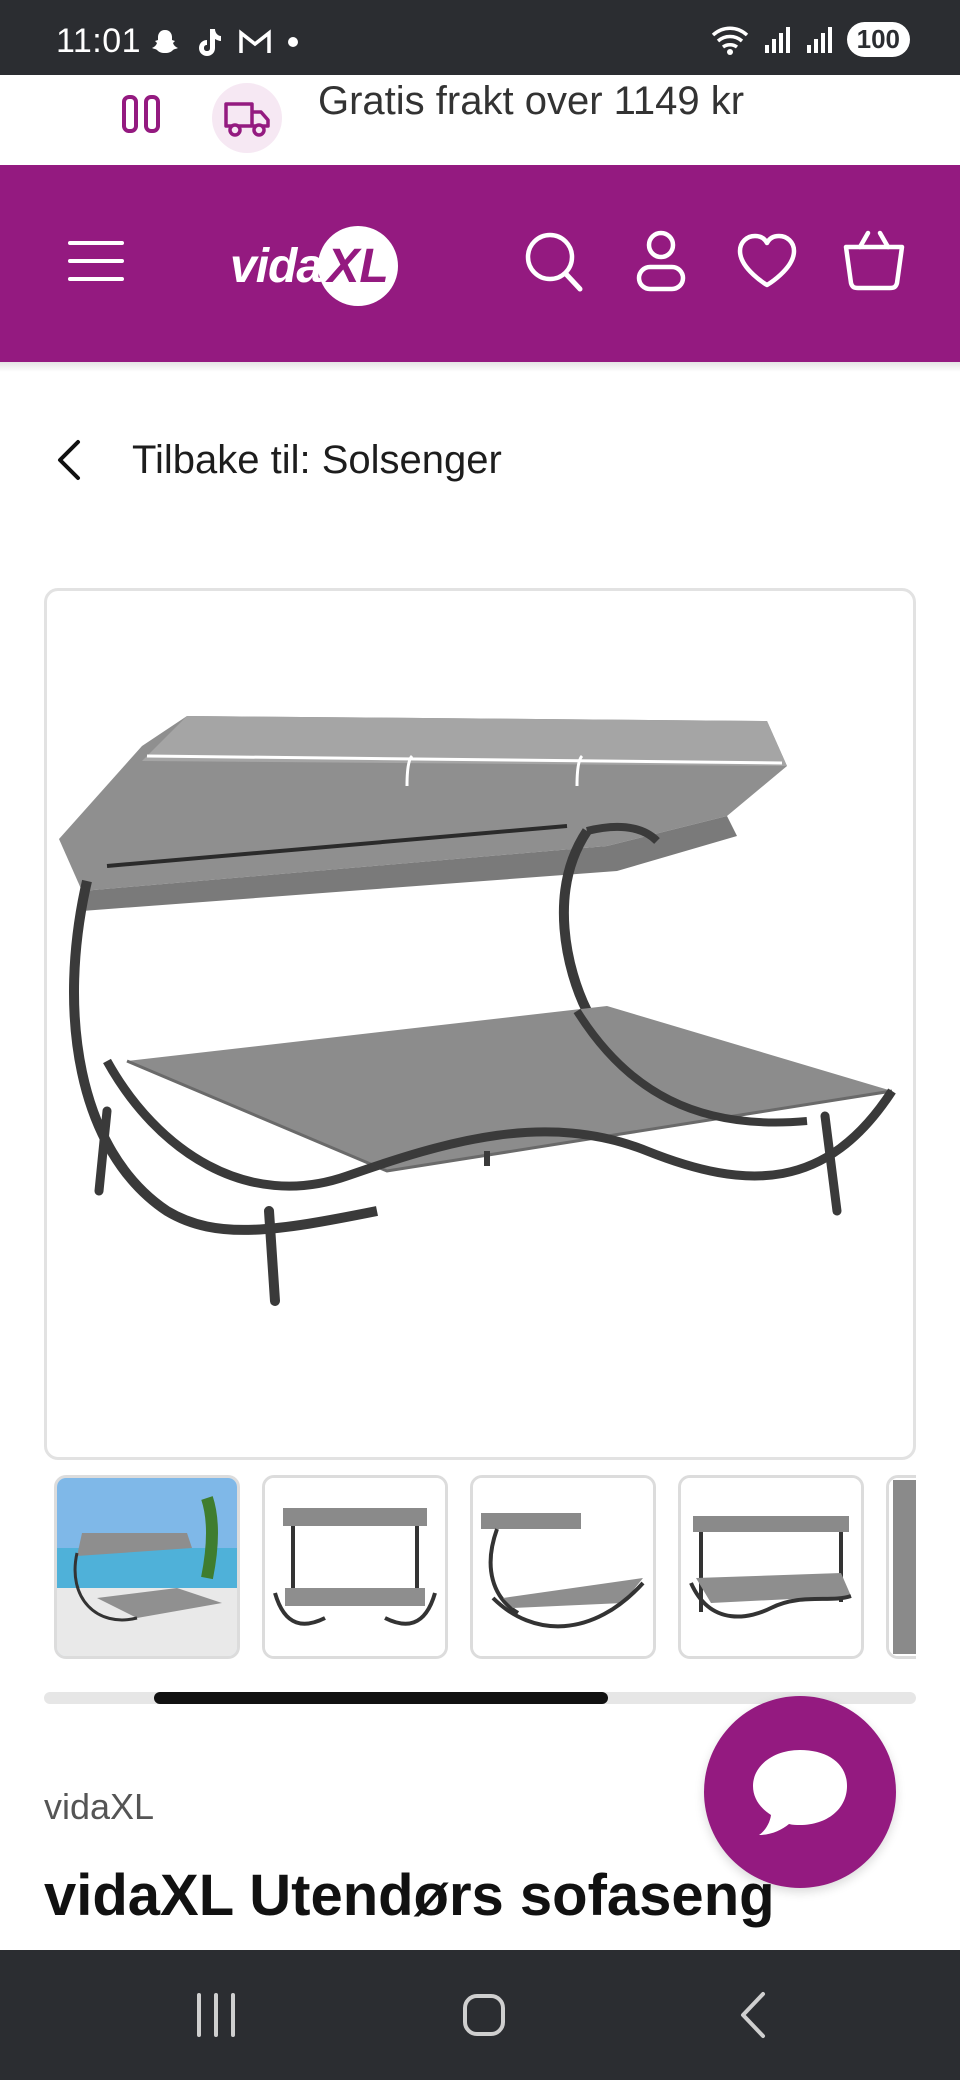 The image size is (960, 2080). What do you see at coordinates (317, 460) in the screenshot?
I see `breadcrumb-label: Tilbake til: Solsenger` at bounding box center [317, 460].